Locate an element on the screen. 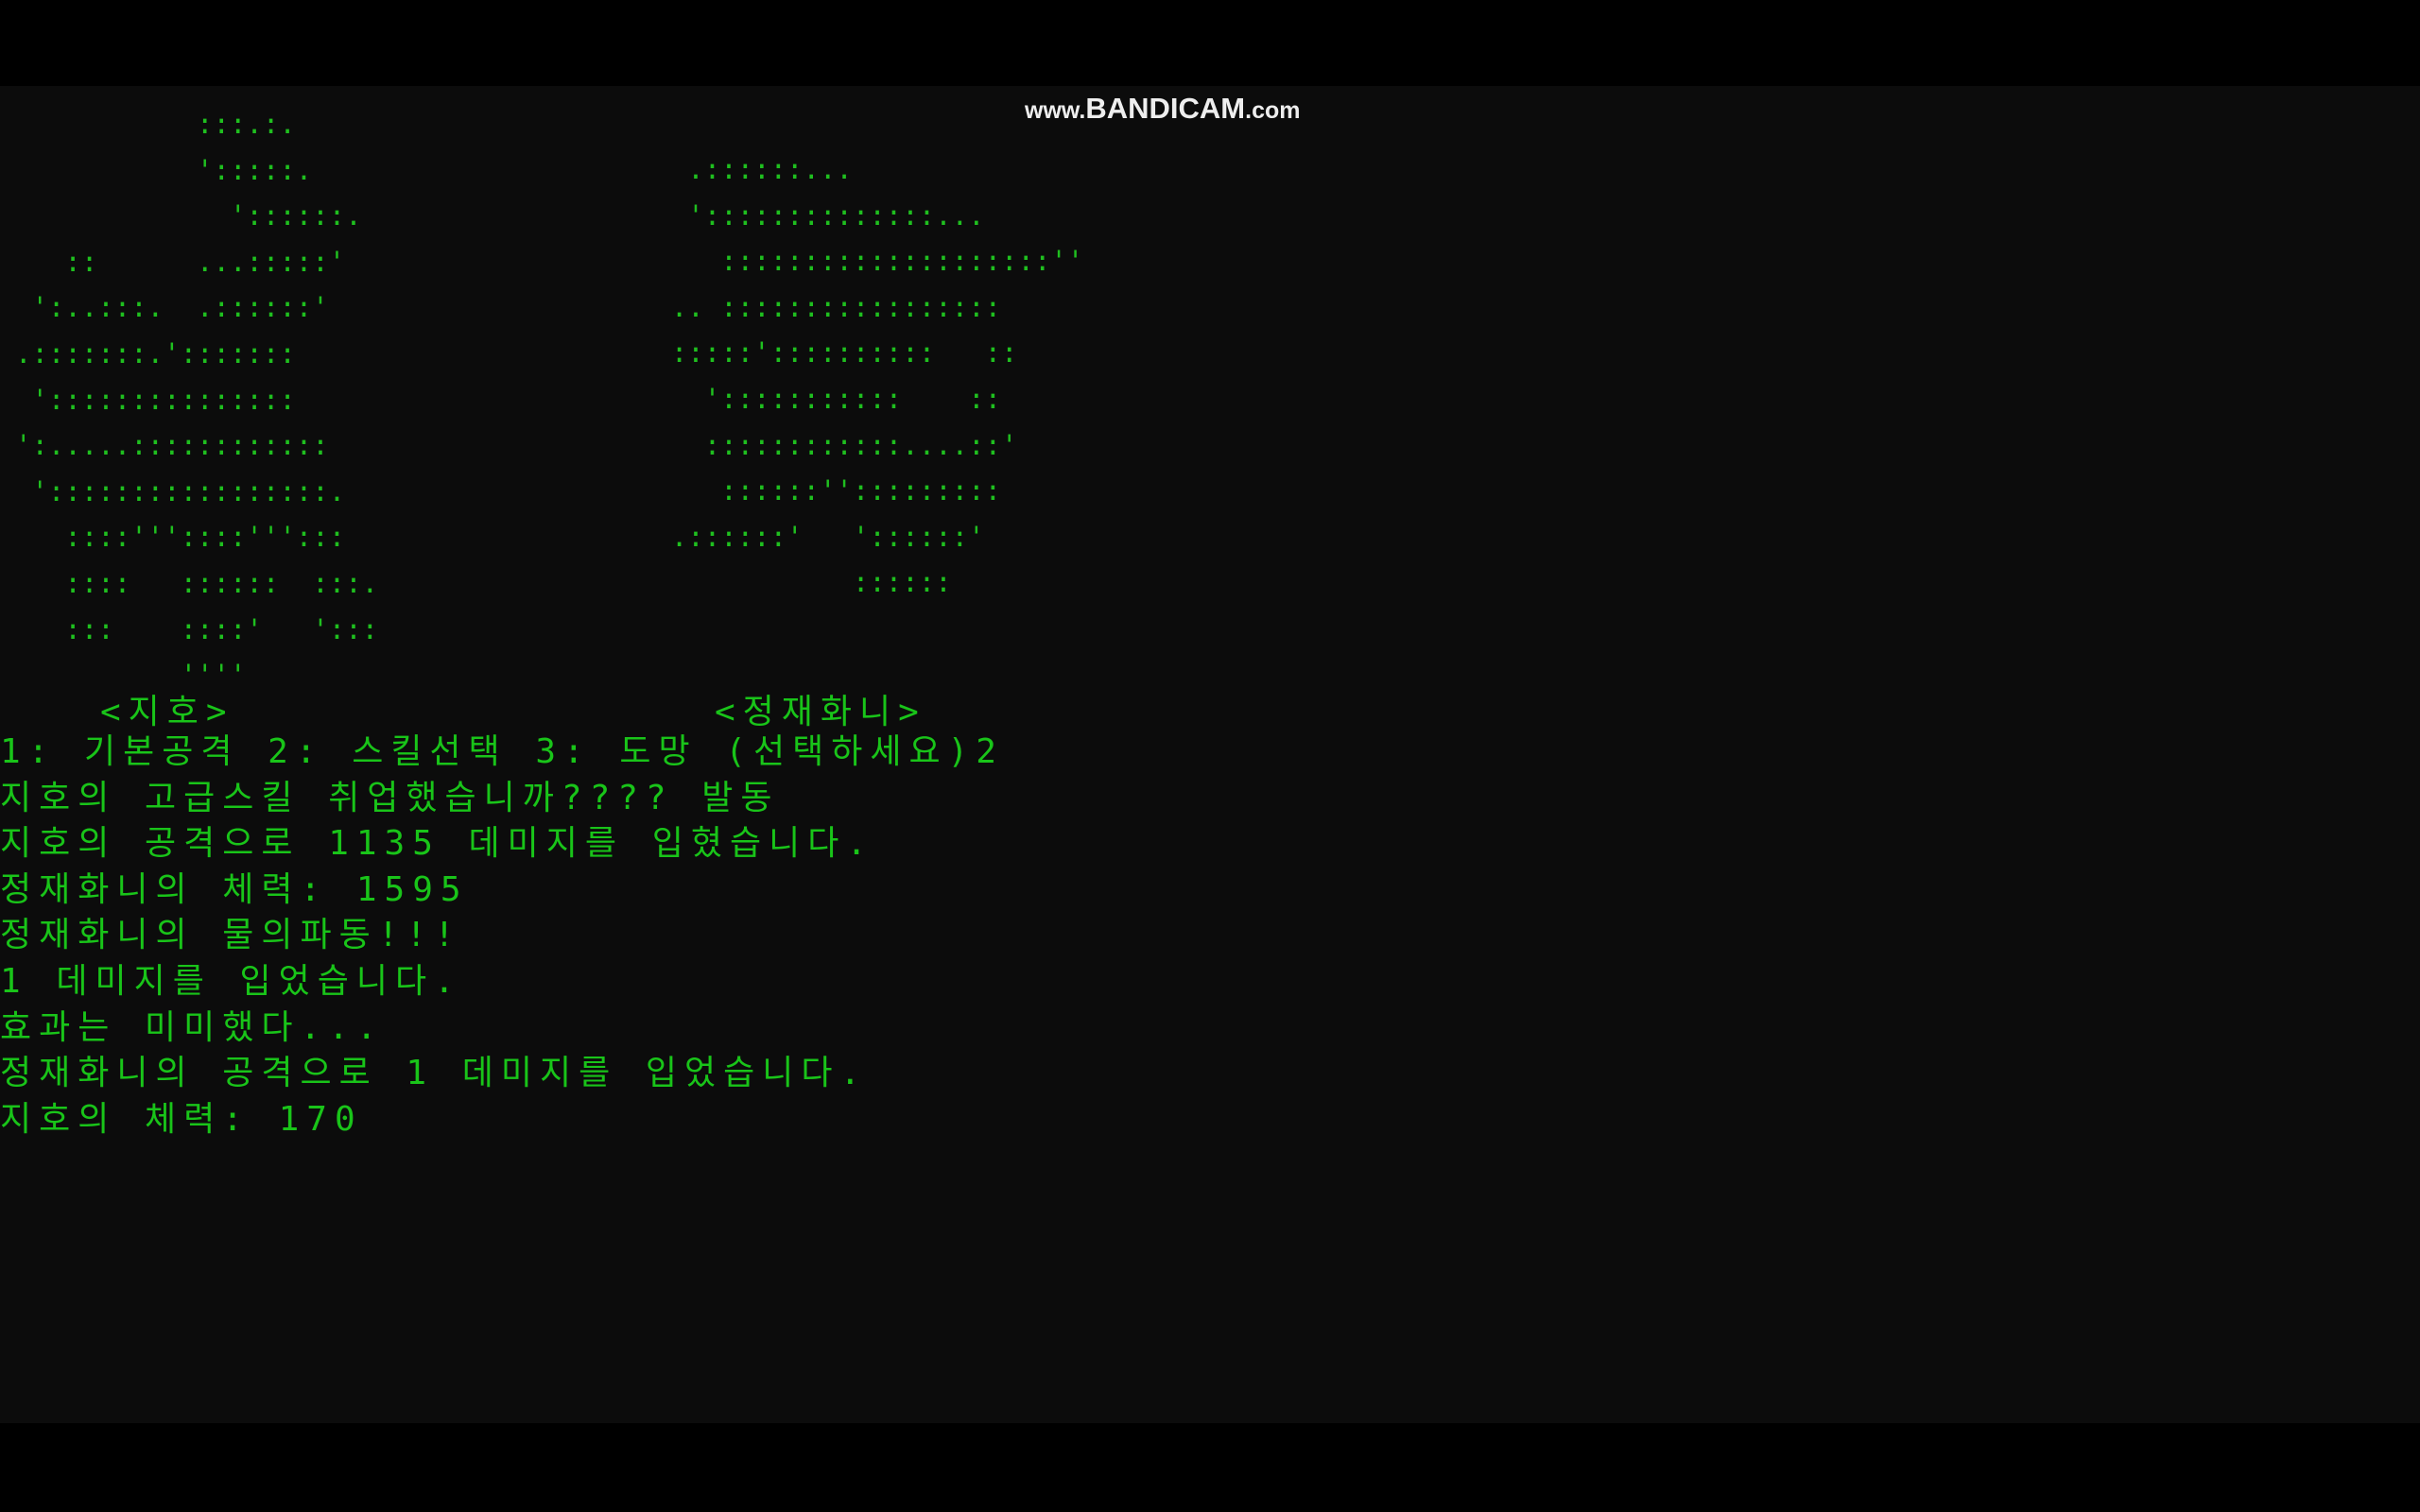 The width and height of the screenshot is (2420, 1512). log-line: 정재화니의 물의파동!!! is located at coordinates (231, 935).